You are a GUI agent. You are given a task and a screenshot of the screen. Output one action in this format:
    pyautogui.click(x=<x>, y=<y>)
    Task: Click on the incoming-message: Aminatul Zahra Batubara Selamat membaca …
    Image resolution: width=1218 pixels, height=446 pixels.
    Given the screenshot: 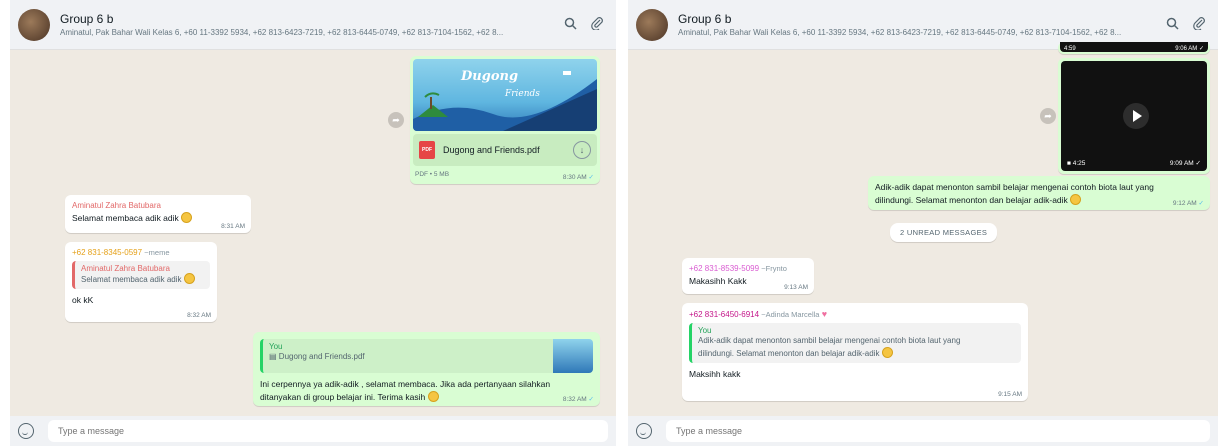 What is the action you would take?
    pyautogui.click(x=158, y=214)
    